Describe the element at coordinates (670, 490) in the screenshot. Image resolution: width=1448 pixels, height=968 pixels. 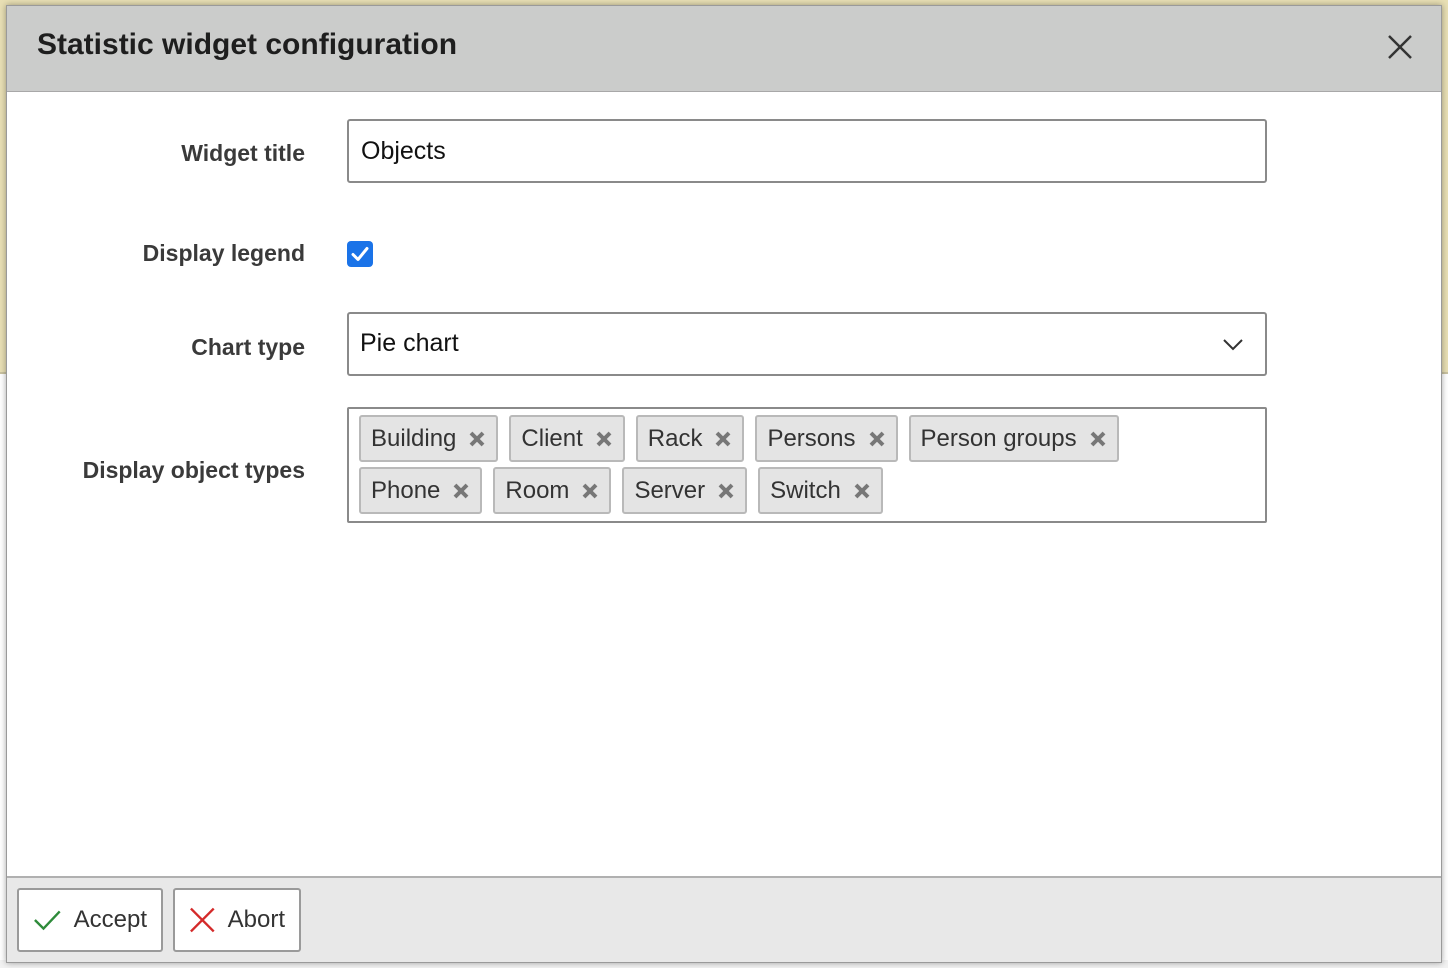
I see `tag-label: Server` at that location.